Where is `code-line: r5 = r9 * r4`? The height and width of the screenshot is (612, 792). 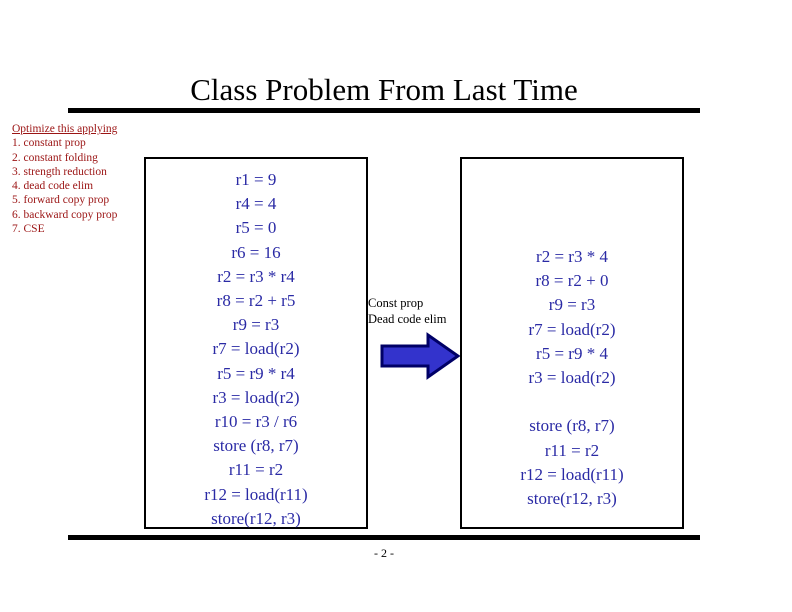
code-line: r5 = r9 * r4 is located at coordinates (256, 373).